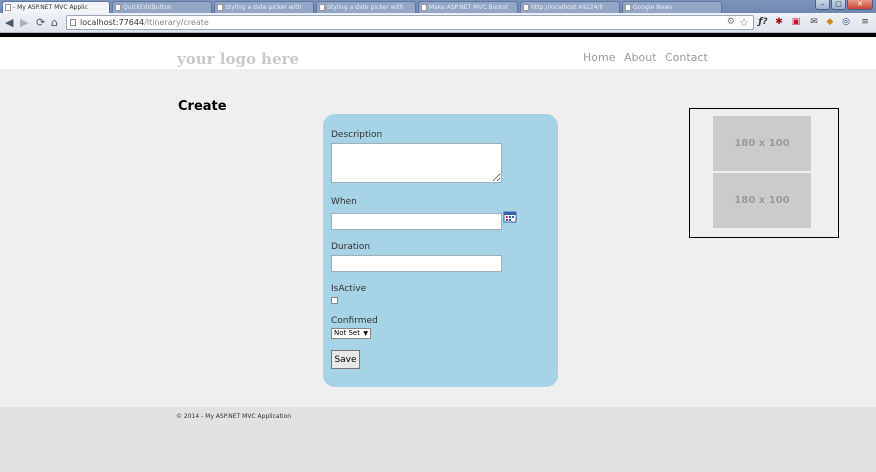  I want to click on red-extension-icon: ▣, so click(796, 22).